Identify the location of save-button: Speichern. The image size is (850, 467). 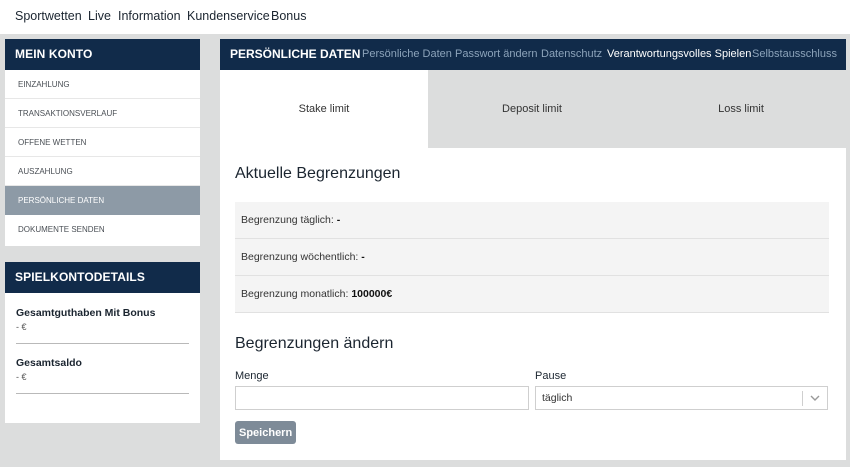
(266, 432).